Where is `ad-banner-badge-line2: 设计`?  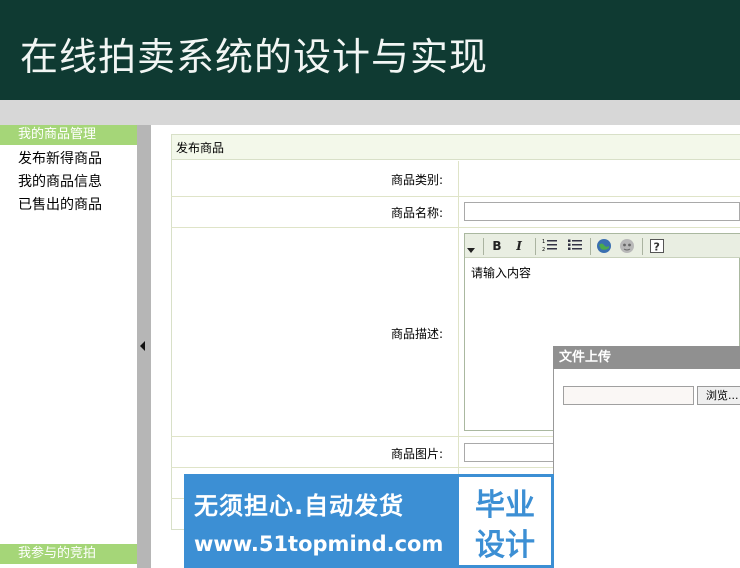 ad-banner-badge-line2: 设计 is located at coordinates (505, 545).